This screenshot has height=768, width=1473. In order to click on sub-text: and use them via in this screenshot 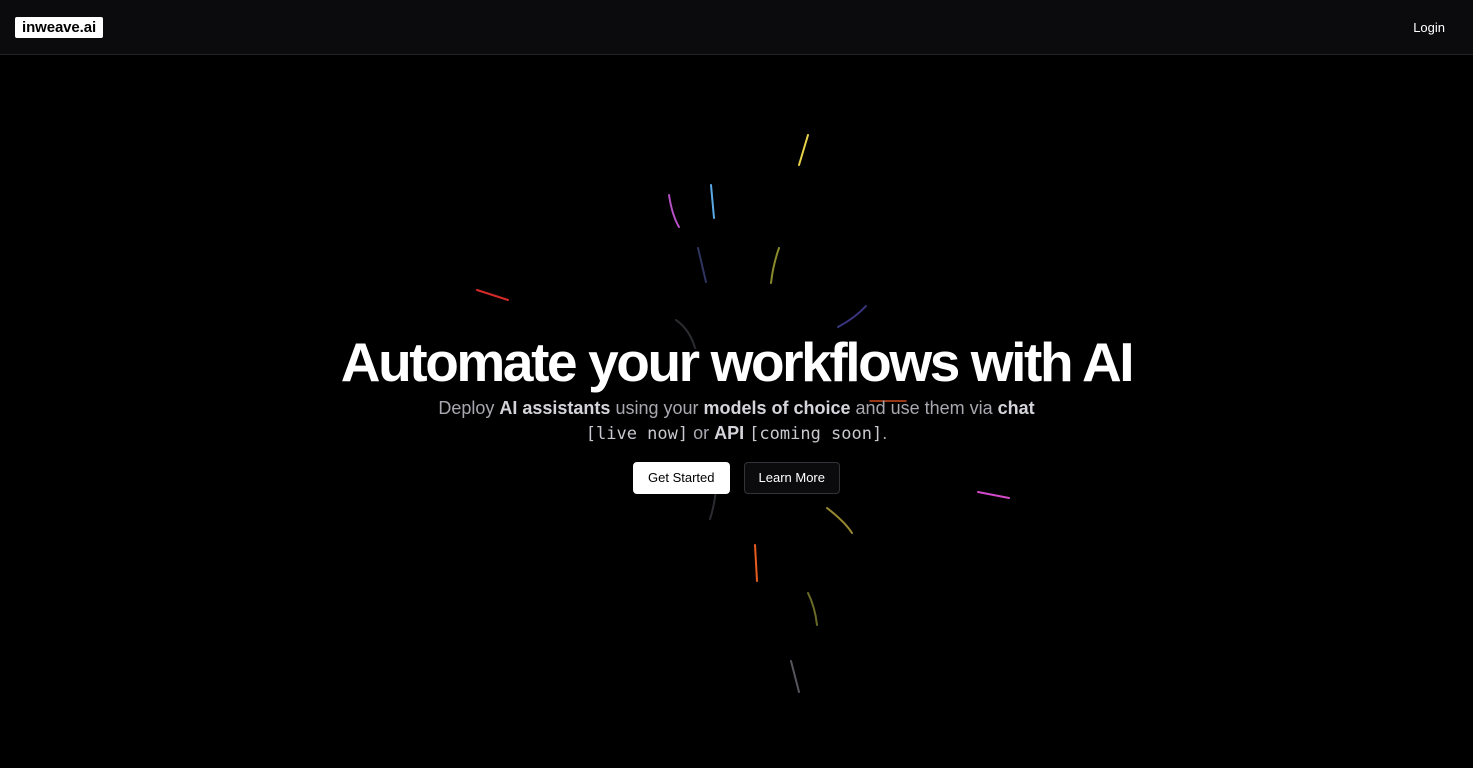, I will do `click(924, 408)`.